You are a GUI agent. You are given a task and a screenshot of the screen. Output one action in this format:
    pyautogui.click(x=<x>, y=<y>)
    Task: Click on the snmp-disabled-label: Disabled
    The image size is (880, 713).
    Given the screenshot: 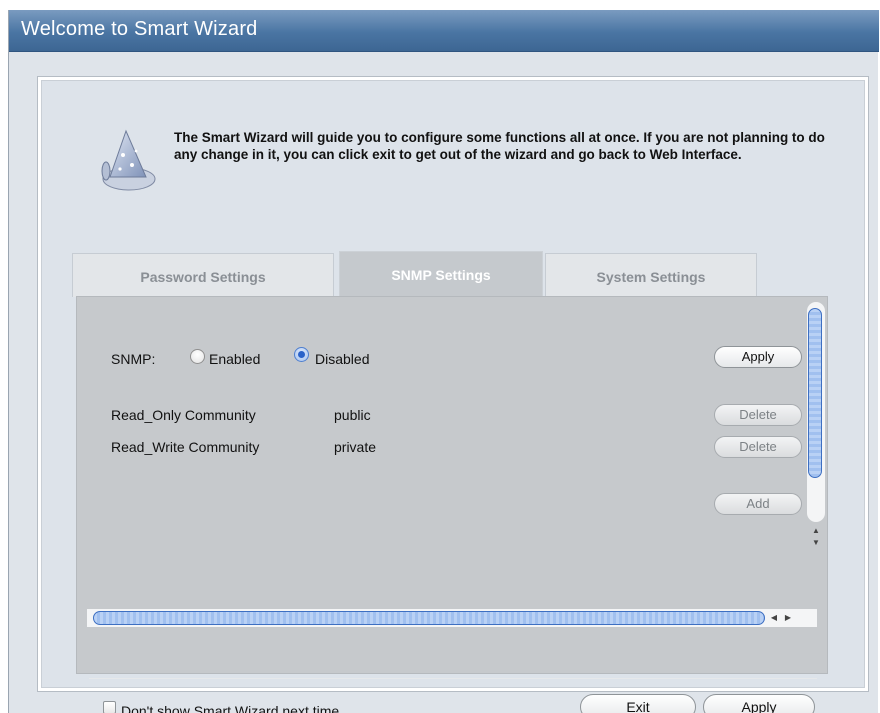 What is the action you would take?
    pyautogui.click(x=342, y=359)
    